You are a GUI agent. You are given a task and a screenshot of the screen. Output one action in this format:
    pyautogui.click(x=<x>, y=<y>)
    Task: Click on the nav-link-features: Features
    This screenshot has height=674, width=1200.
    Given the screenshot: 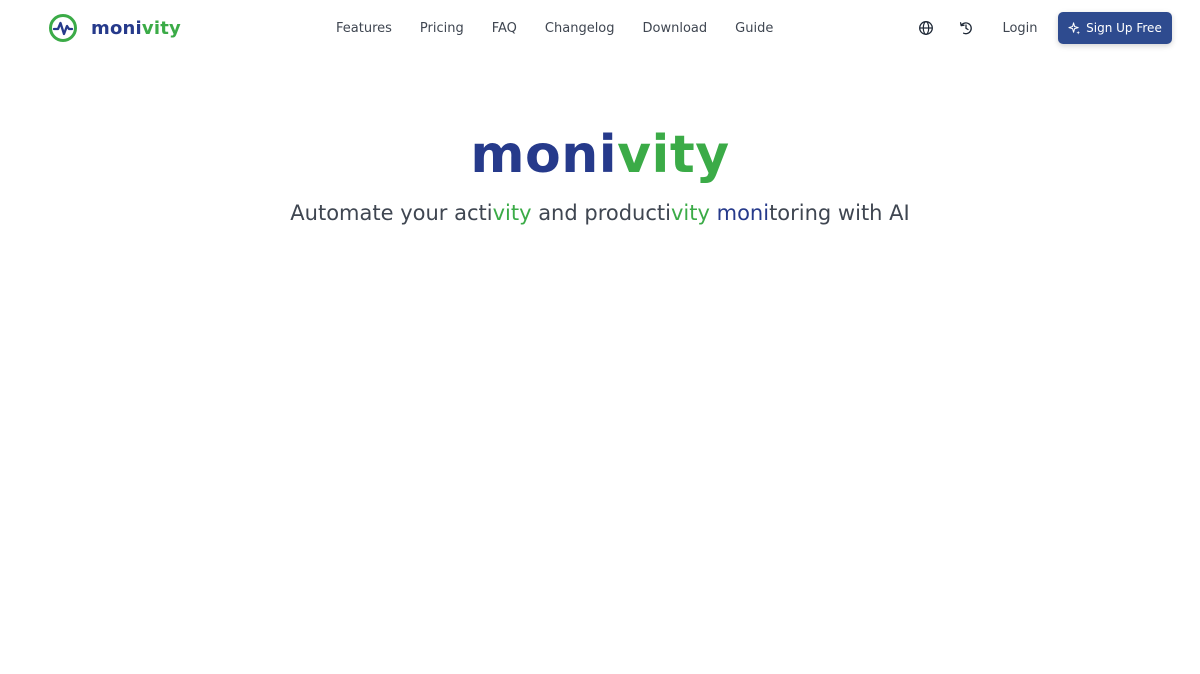 What is the action you would take?
    pyautogui.click(x=364, y=28)
    